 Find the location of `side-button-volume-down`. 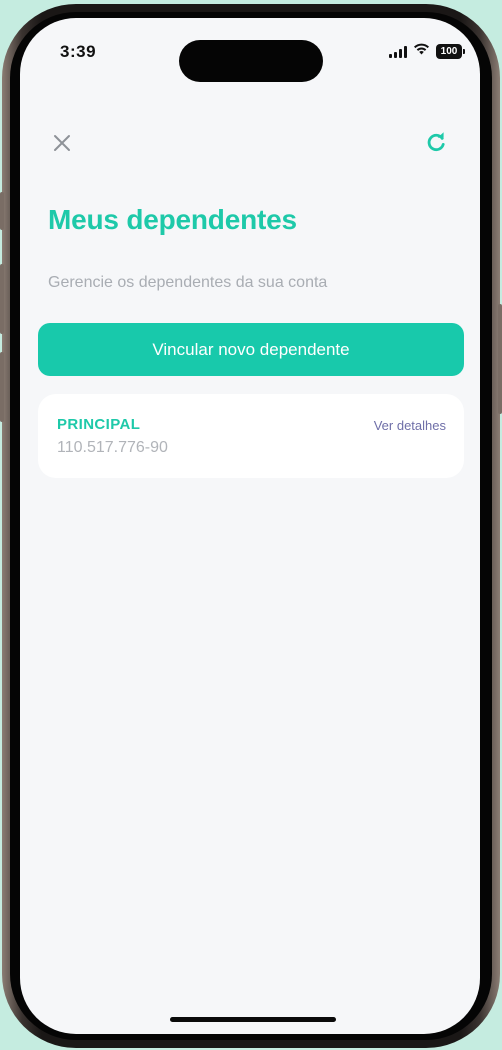

side-button-volume-down is located at coordinates (2, 387).